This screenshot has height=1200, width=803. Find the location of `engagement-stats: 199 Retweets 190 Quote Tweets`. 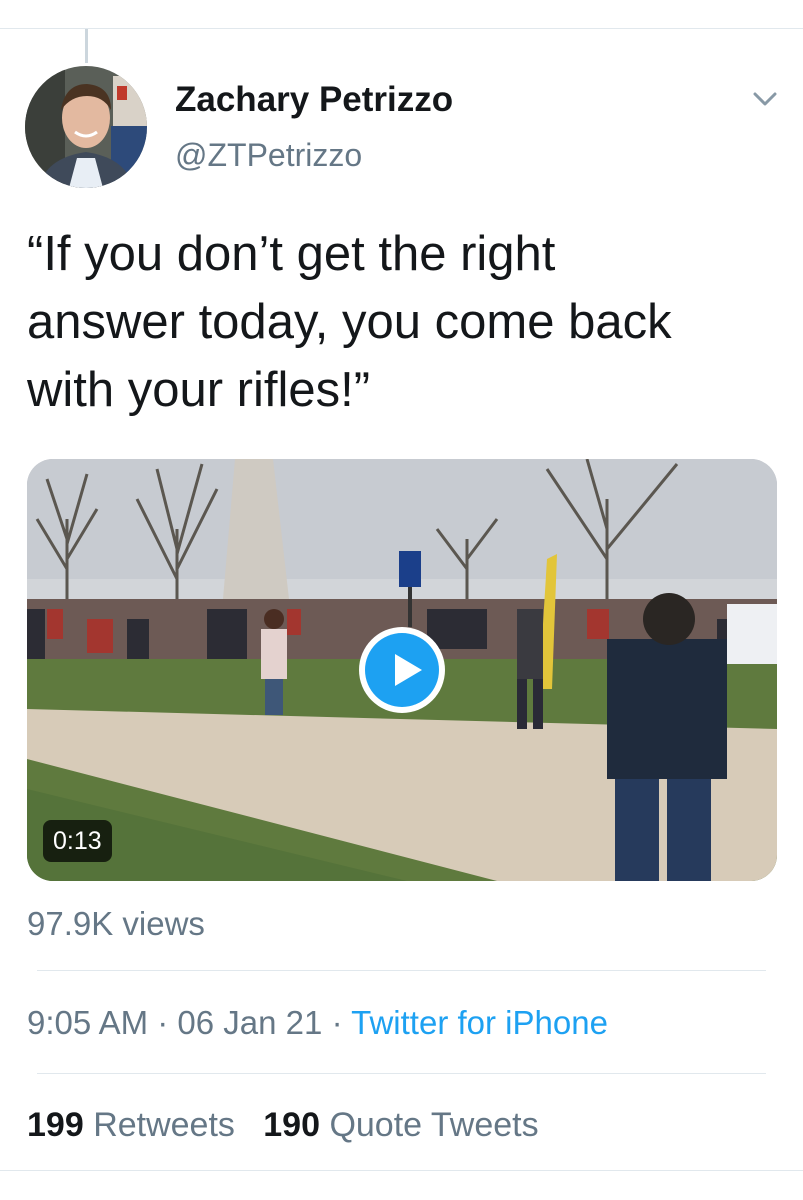

engagement-stats: 199 Retweets 190 Quote Tweets is located at coordinates (283, 1125).